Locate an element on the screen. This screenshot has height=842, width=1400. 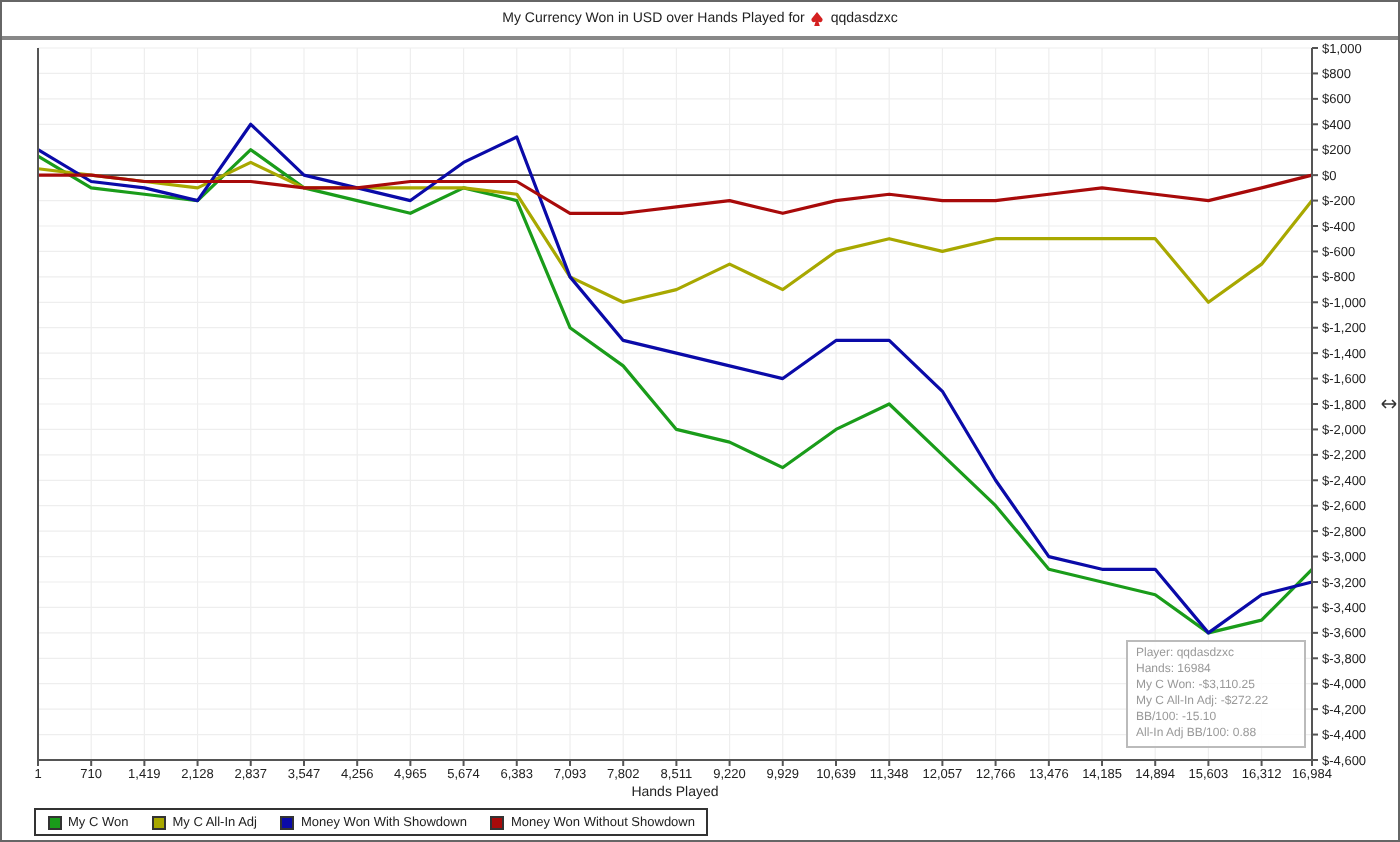
spade-logo-icon is located at coordinates (817, 19).